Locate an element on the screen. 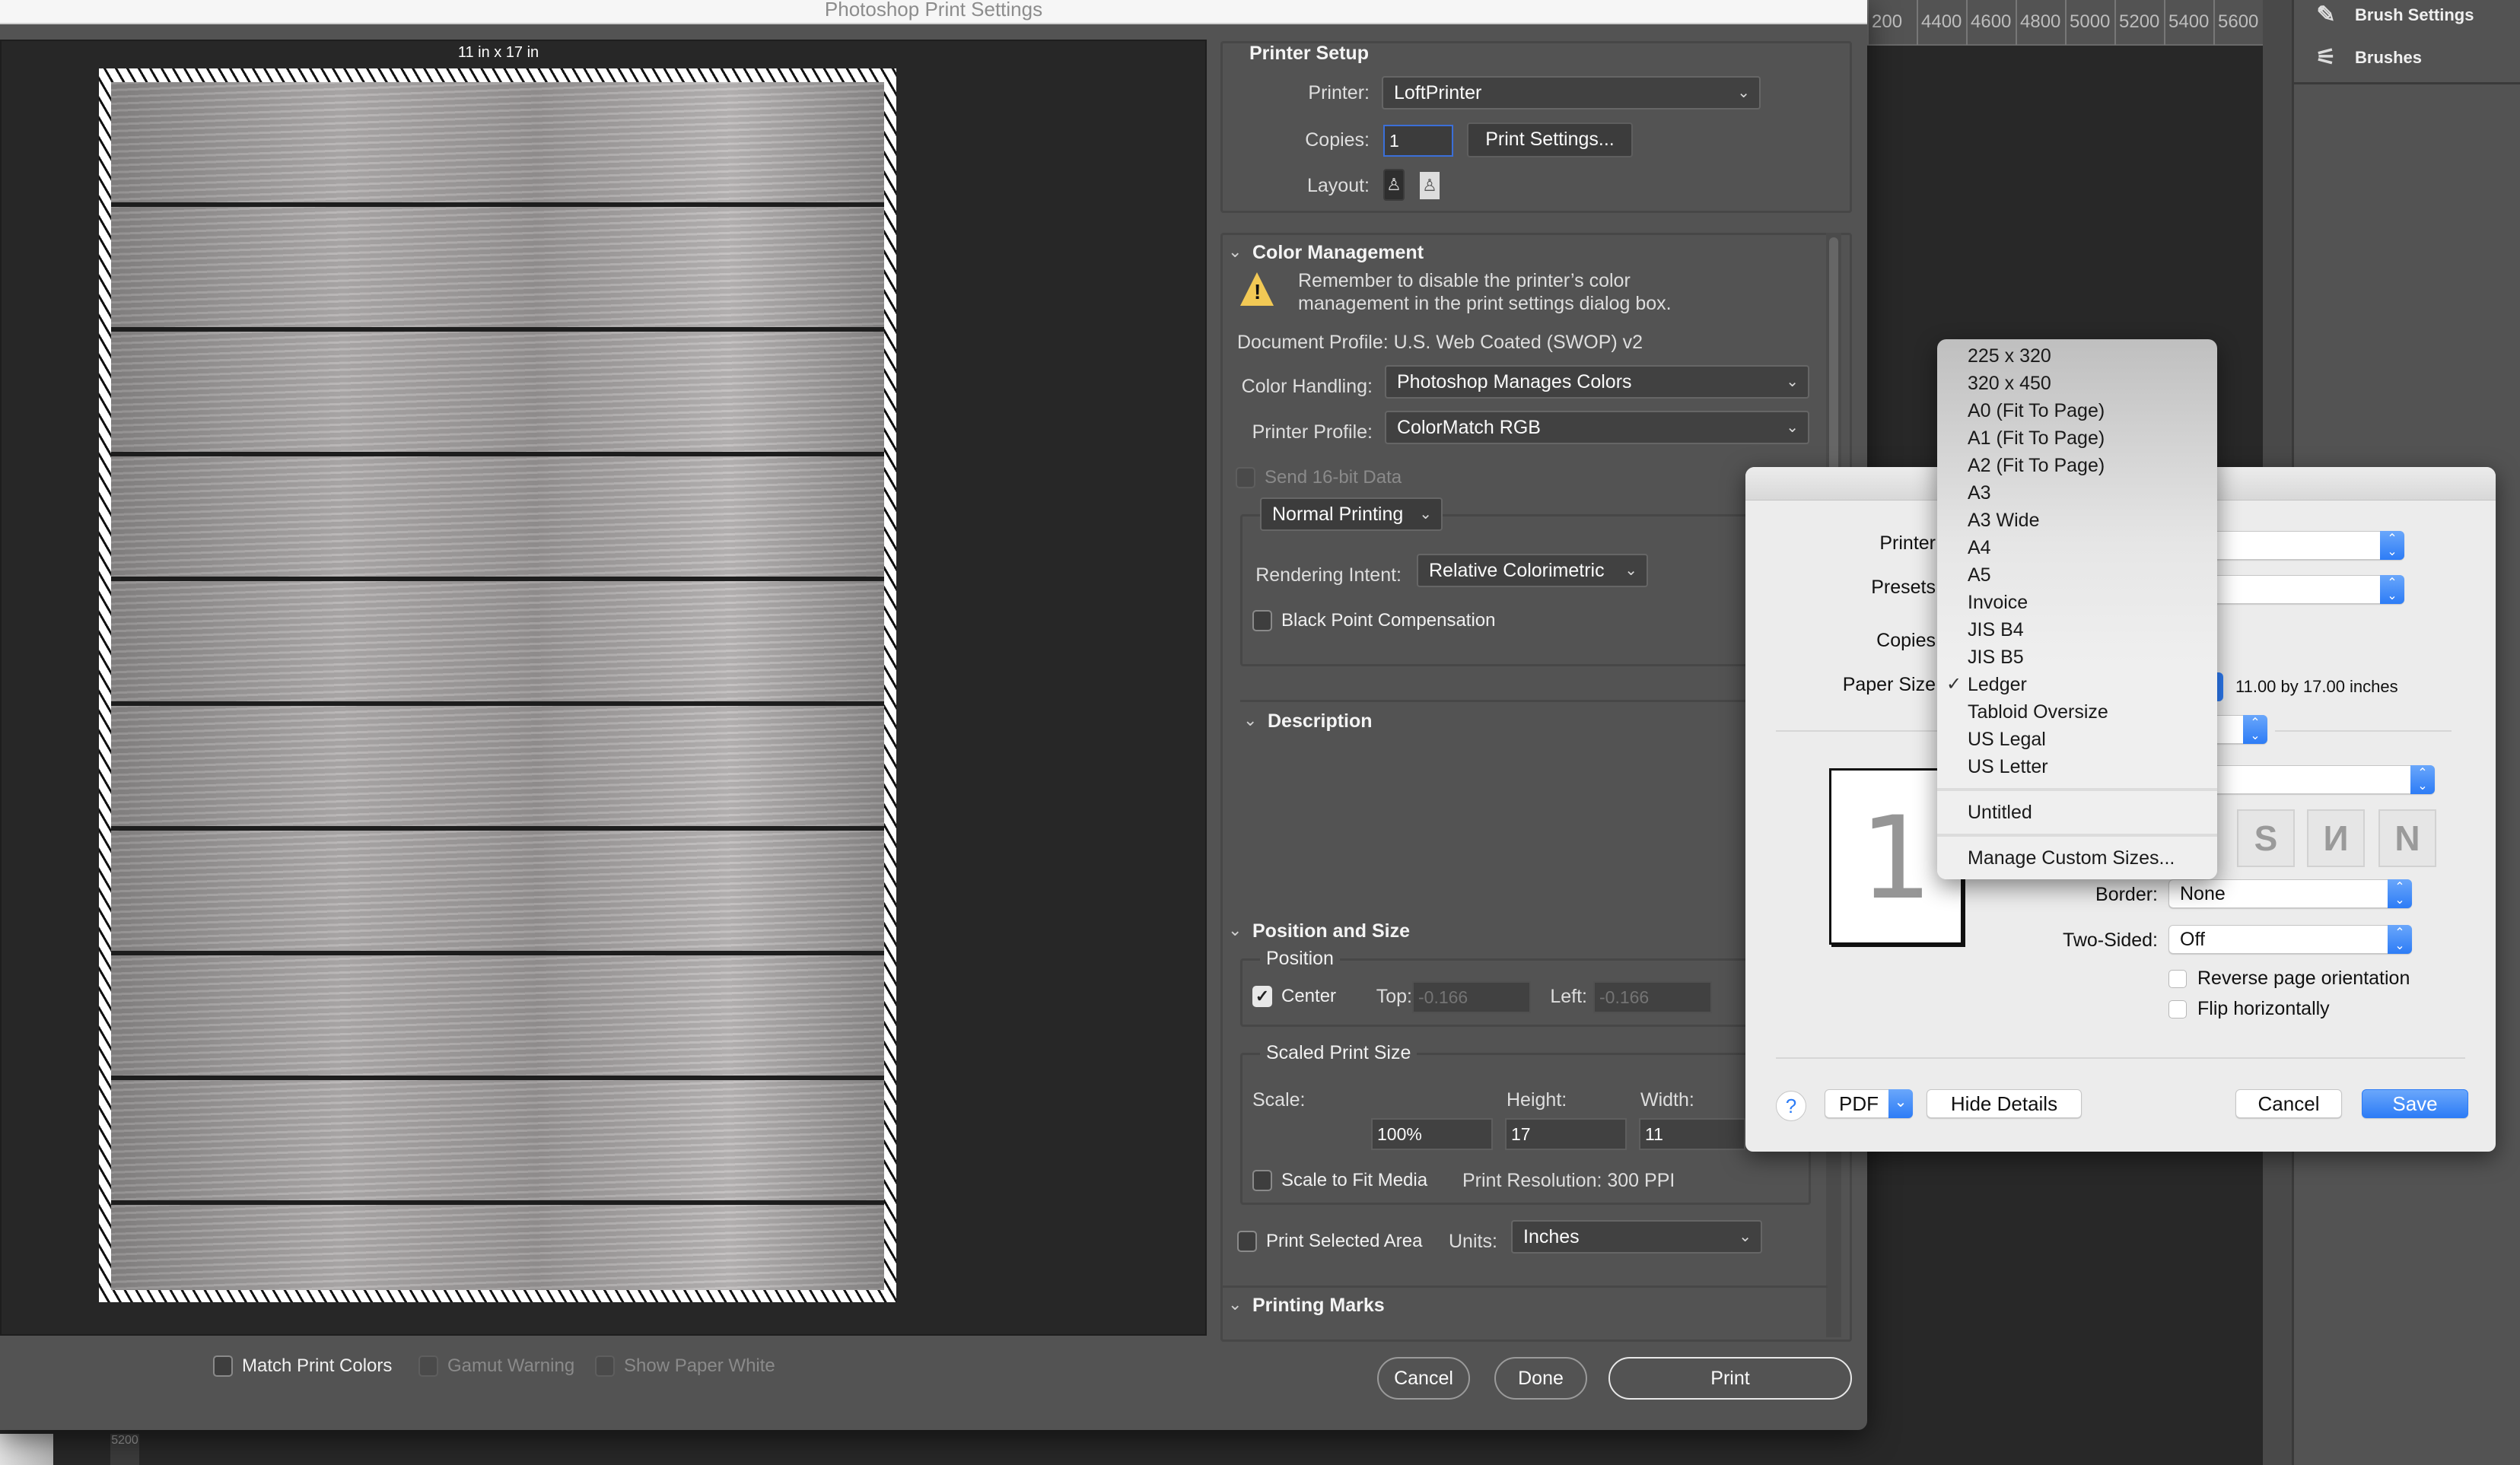 The image size is (2520, 1465). help-button: ? is located at coordinates (1791, 1106).